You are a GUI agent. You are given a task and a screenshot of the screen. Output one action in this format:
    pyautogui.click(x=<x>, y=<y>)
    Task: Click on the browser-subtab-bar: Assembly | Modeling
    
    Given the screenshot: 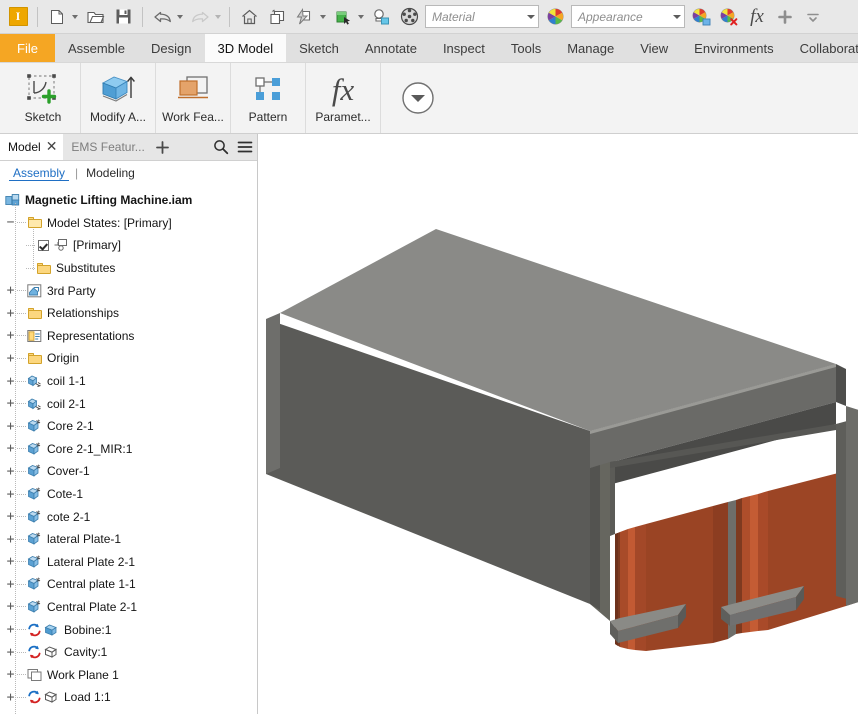 What is the action you would take?
    pyautogui.click(x=128, y=173)
    